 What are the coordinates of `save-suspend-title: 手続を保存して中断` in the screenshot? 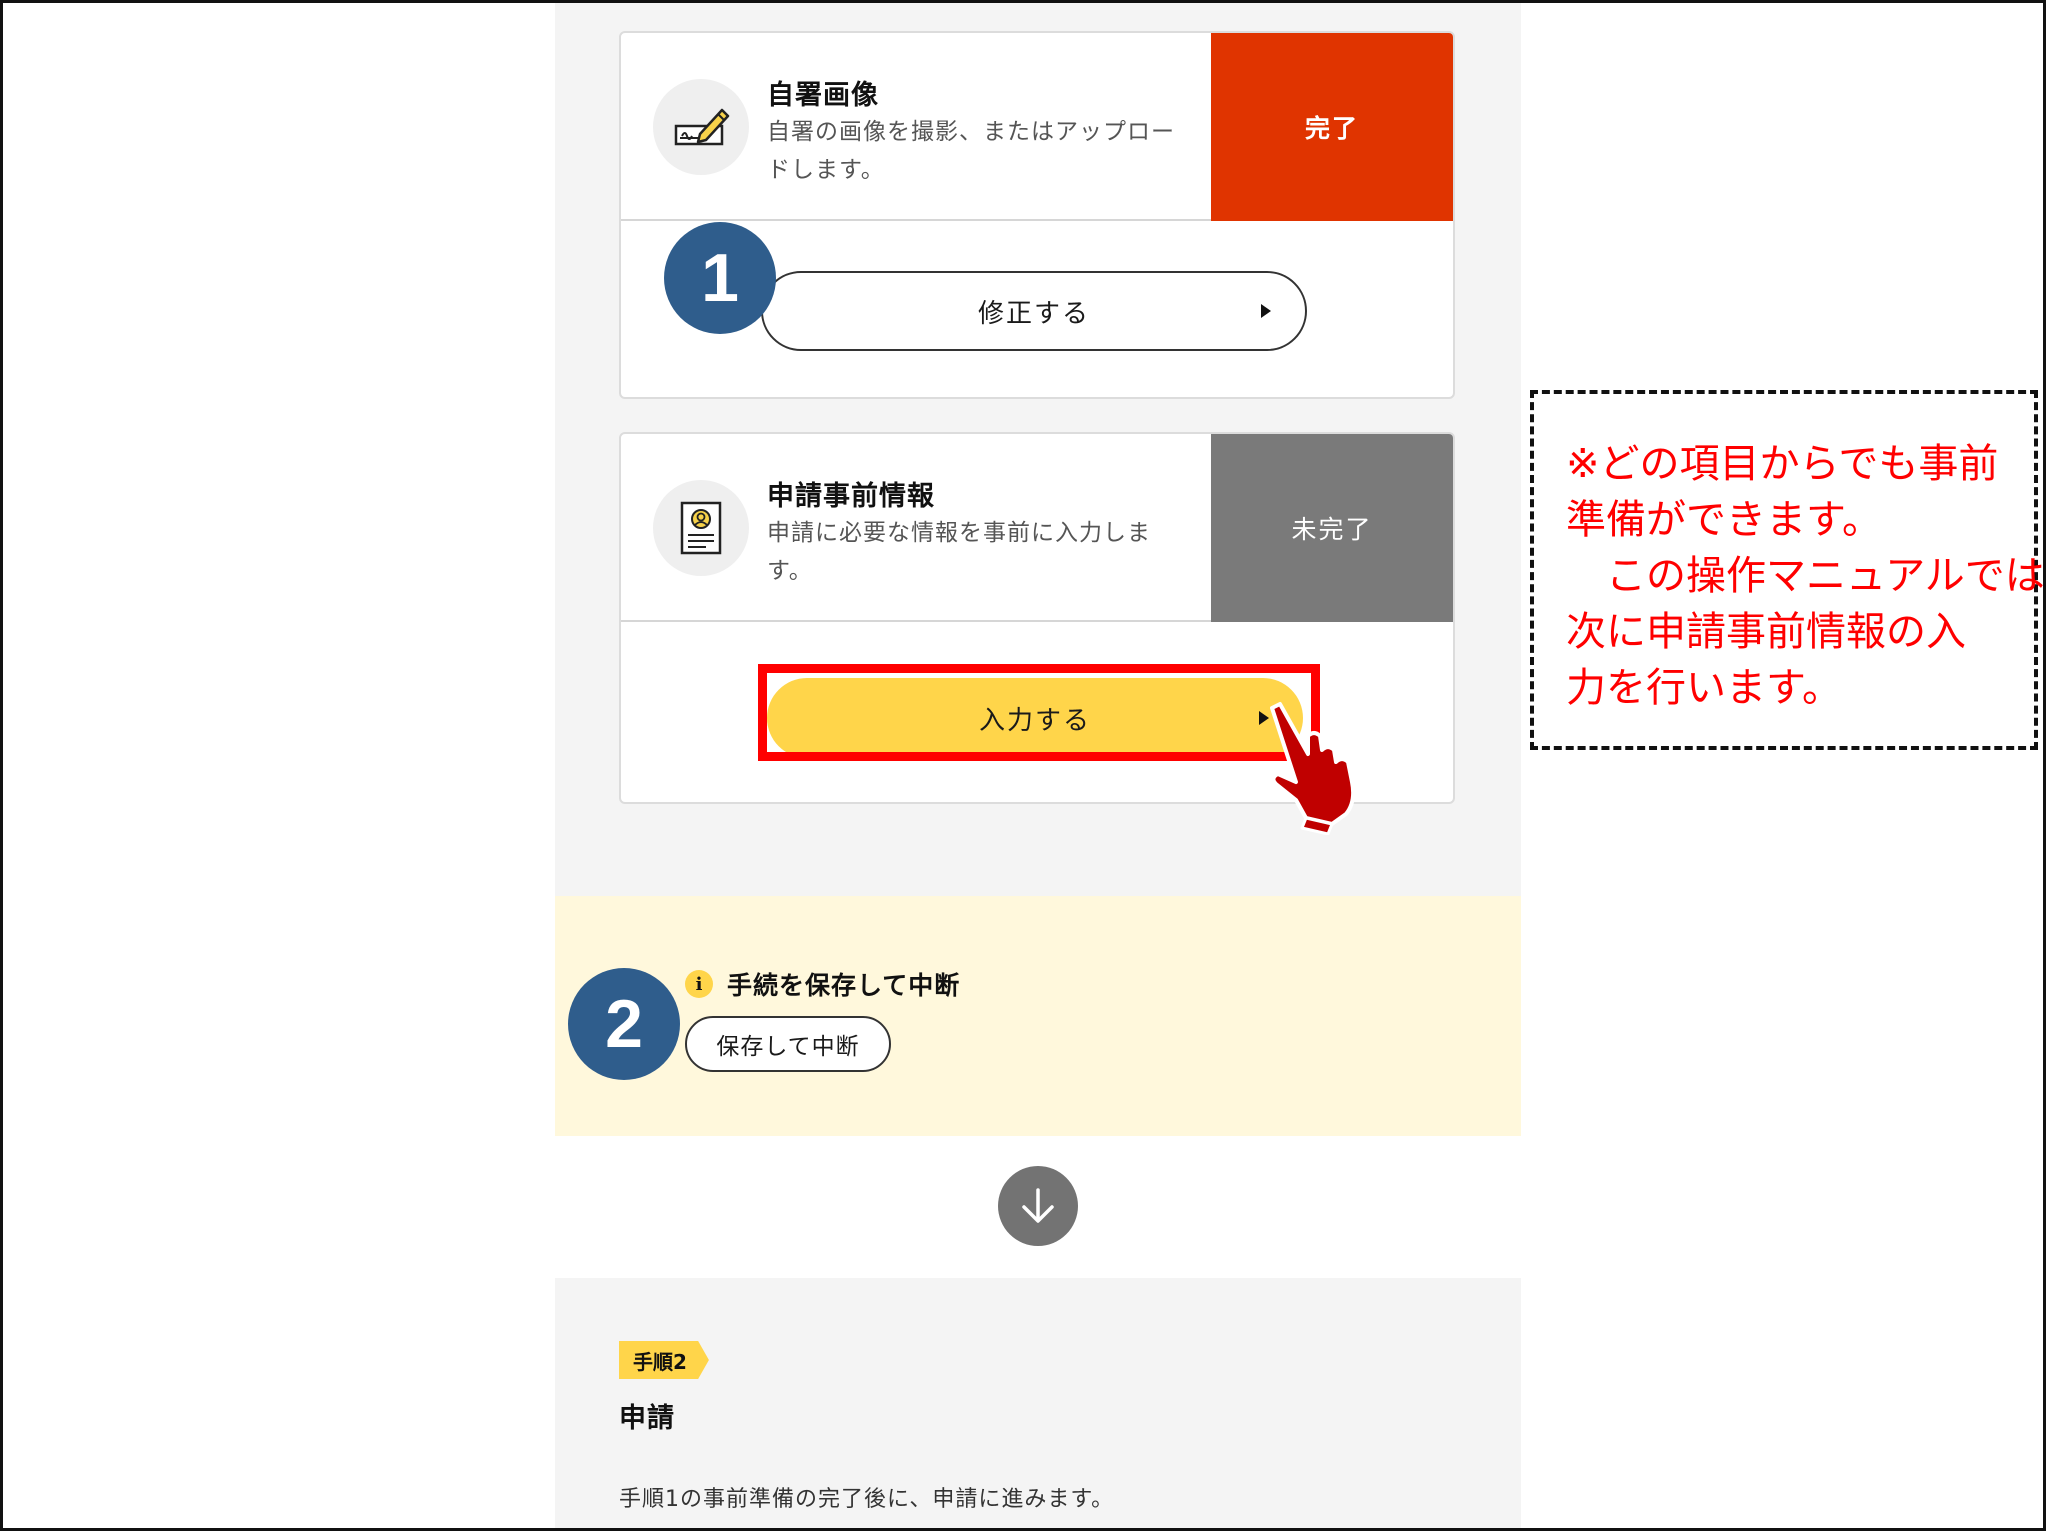 It's located at (844, 985).